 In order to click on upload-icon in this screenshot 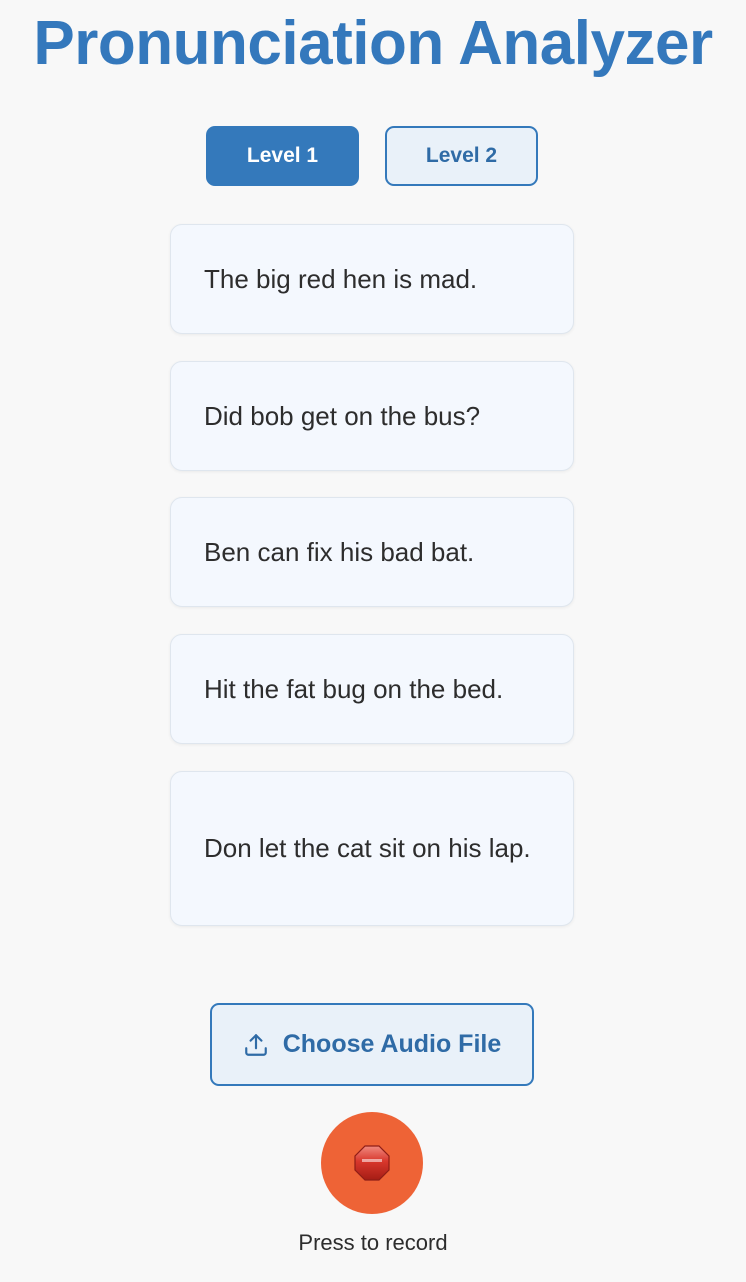, I will do `click(255, 1044)`.